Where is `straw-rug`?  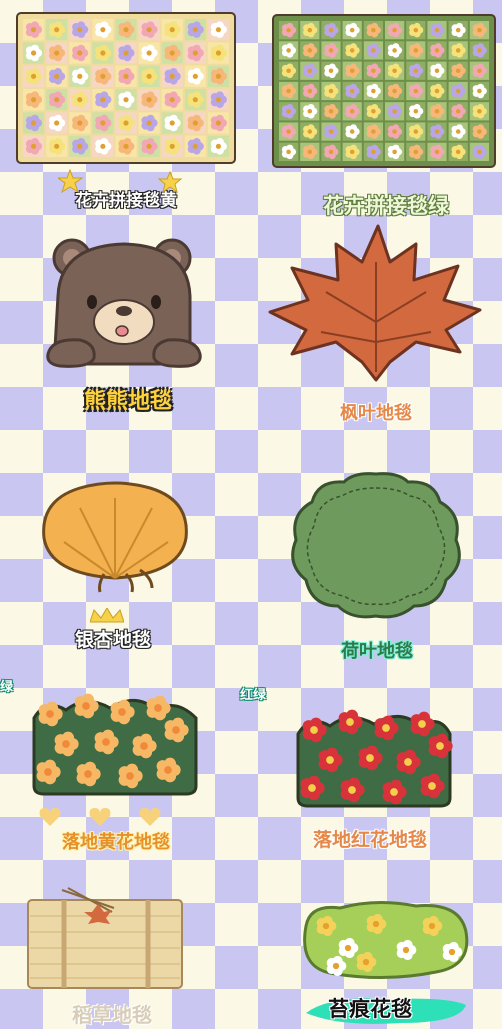 straw-rug is located at coordinates (105, 938).